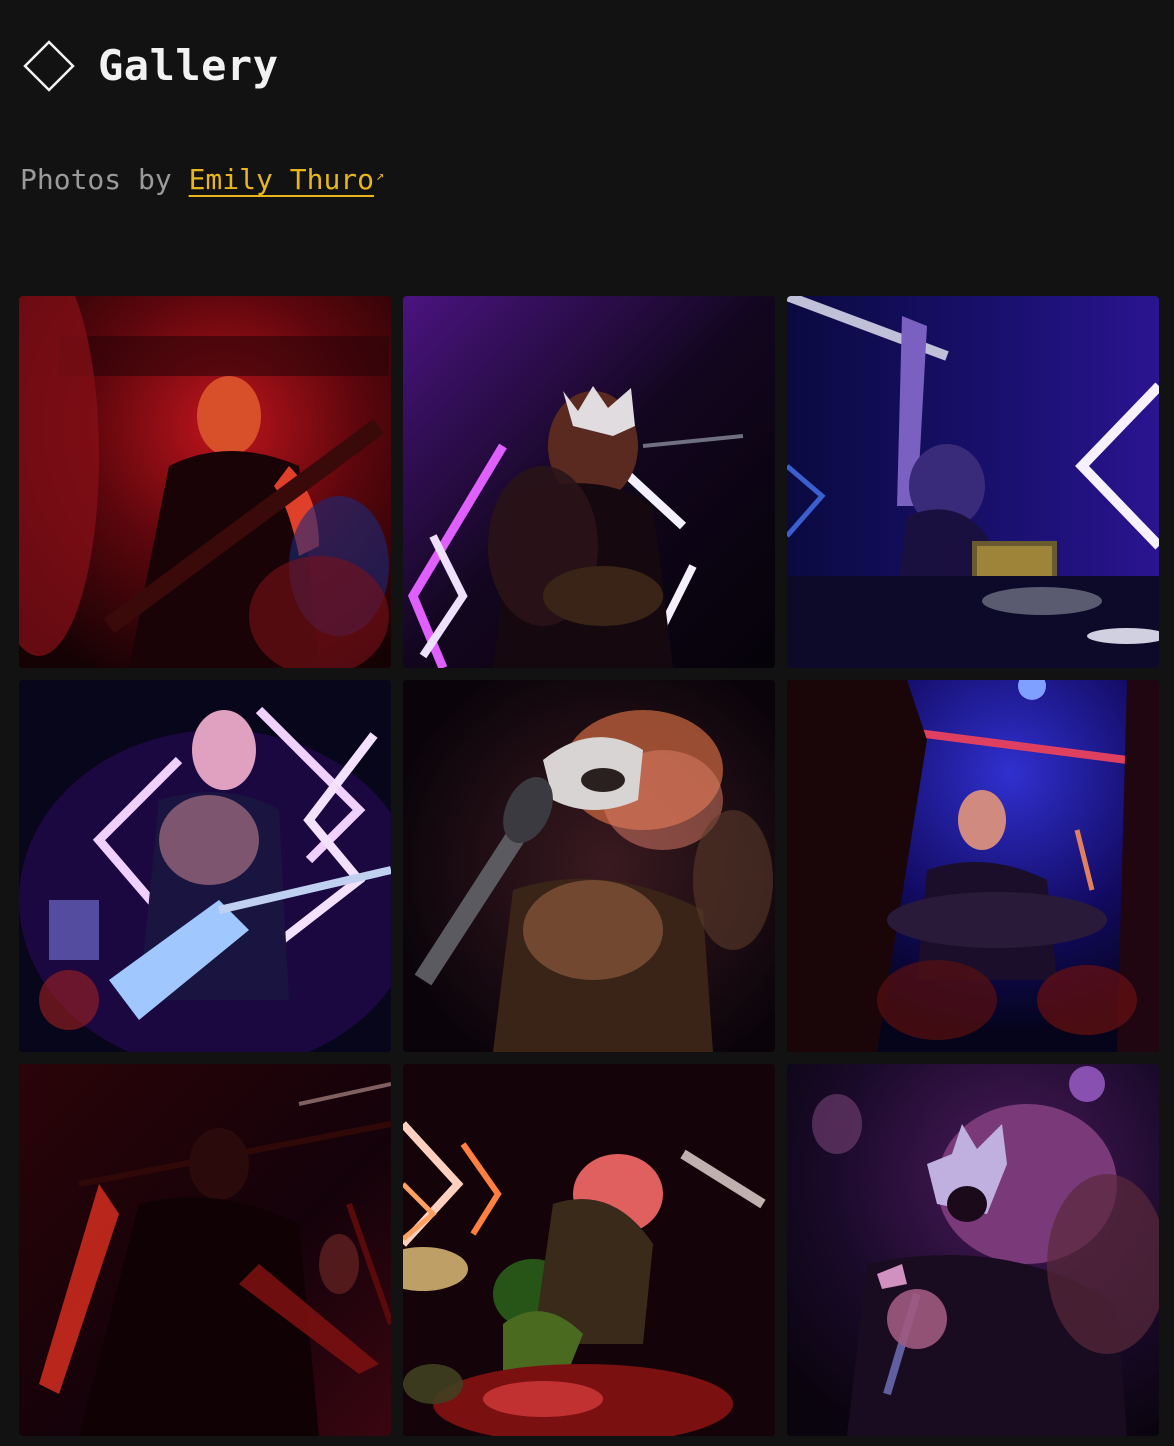 The image size is (1174, 1446). What do you see at coordinates (205, 866) in the screenshot?
I see `gallery-photo-bassist-neon` at bounding box center [205, 866].